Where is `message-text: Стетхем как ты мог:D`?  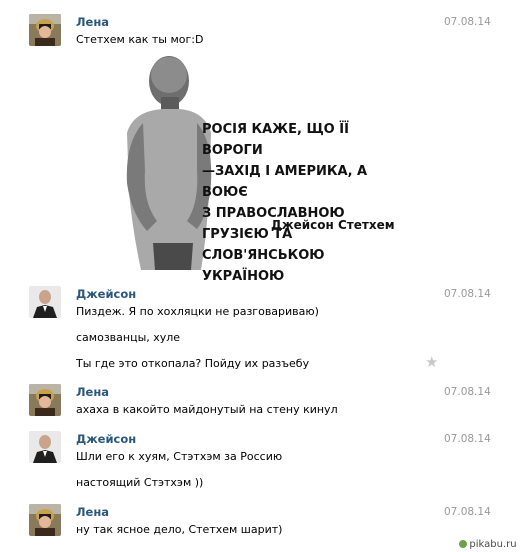 message-text: Стетхем как ты мог:D is located at coordinates (140, 39).